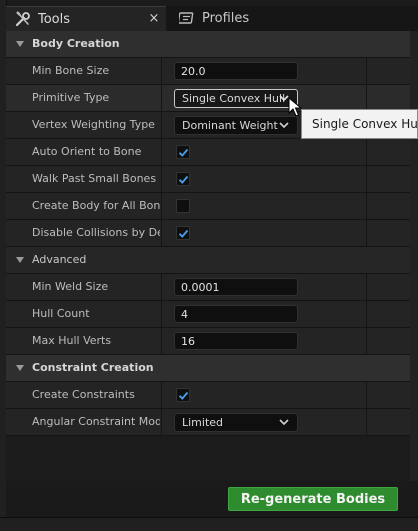 The height and width of the screenshot is (531, 418). Describe the element at coordinates (23, 19) in the screenshot. I see `wrench-screwdriver-icon` at that location.